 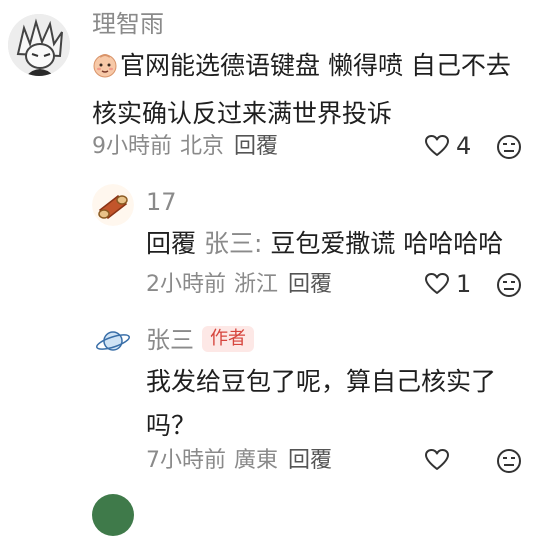 I want to click on location: 浙江, so click(x=256, y=284).